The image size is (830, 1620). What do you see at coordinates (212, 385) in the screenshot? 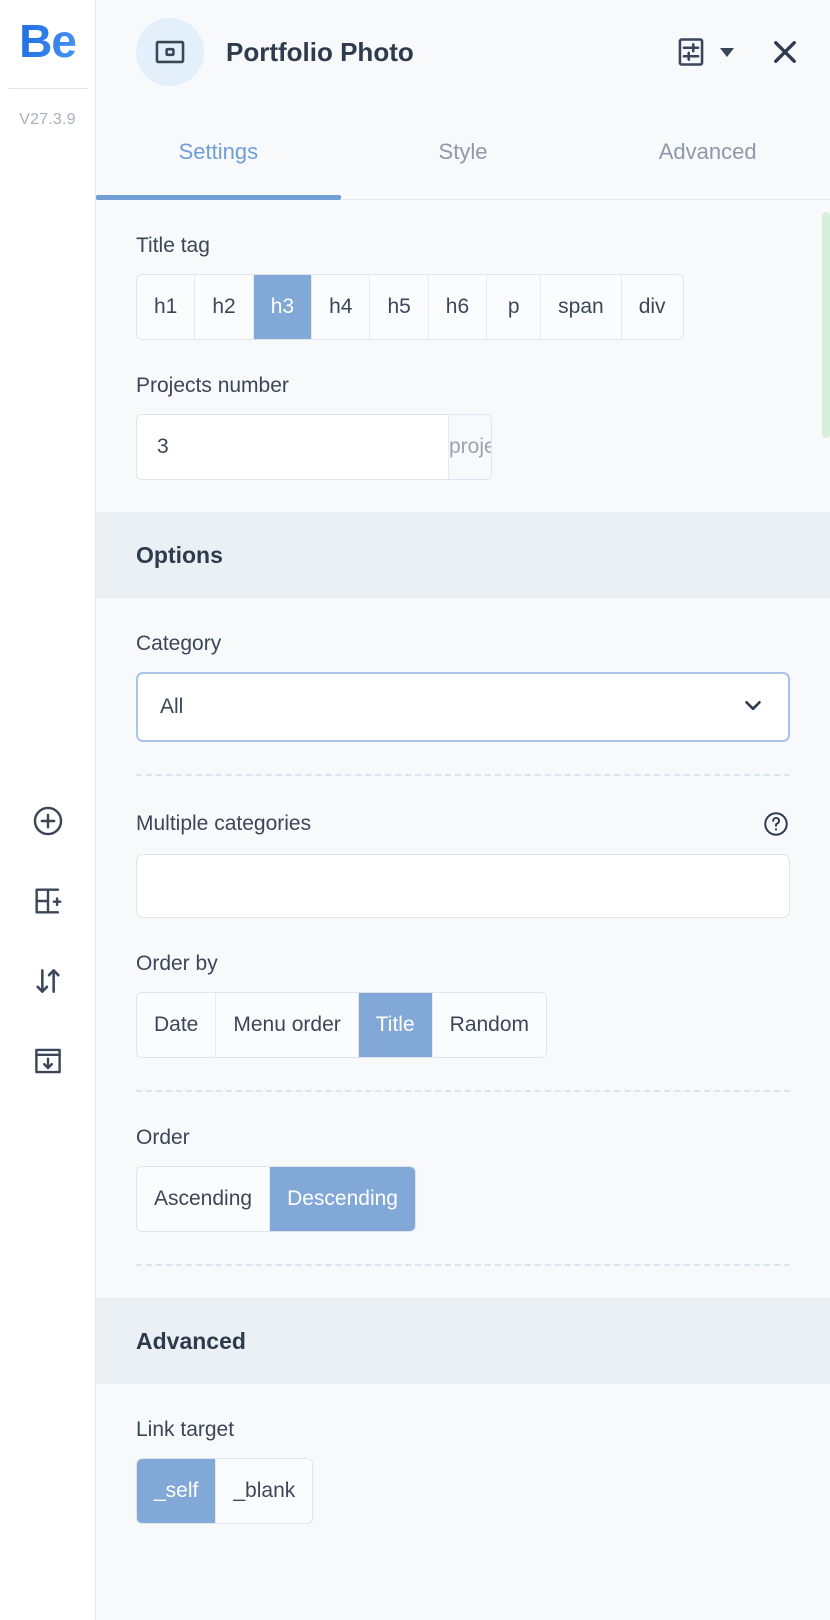
I see `projects-number-label: Projects number` at bounding box center [212, 385].